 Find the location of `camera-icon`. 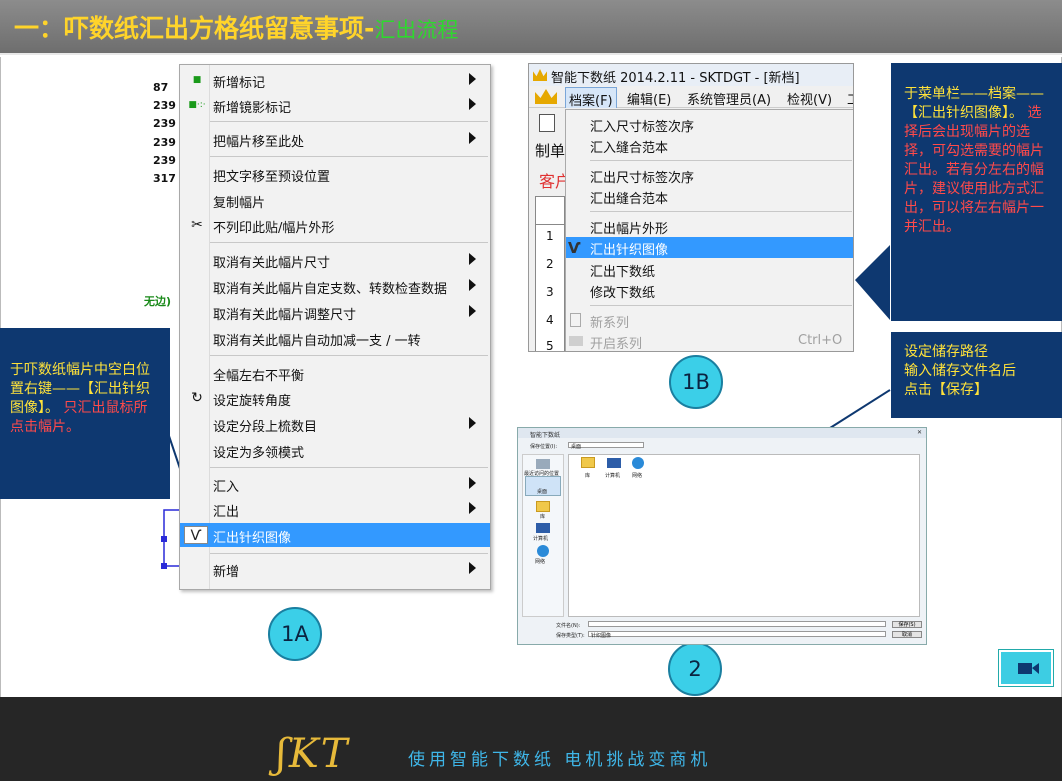

camera-icon is located at coordinates (1025, 668).